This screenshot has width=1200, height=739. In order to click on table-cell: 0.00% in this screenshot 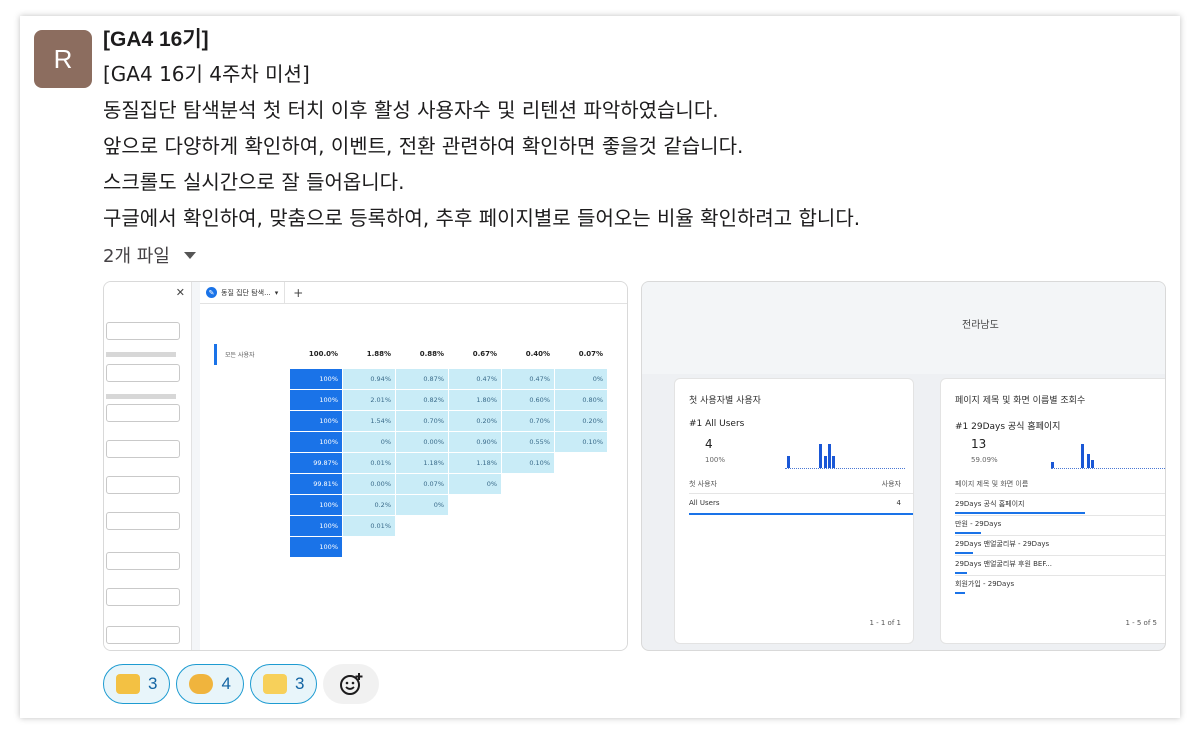, I will do `click(422, 442)`.